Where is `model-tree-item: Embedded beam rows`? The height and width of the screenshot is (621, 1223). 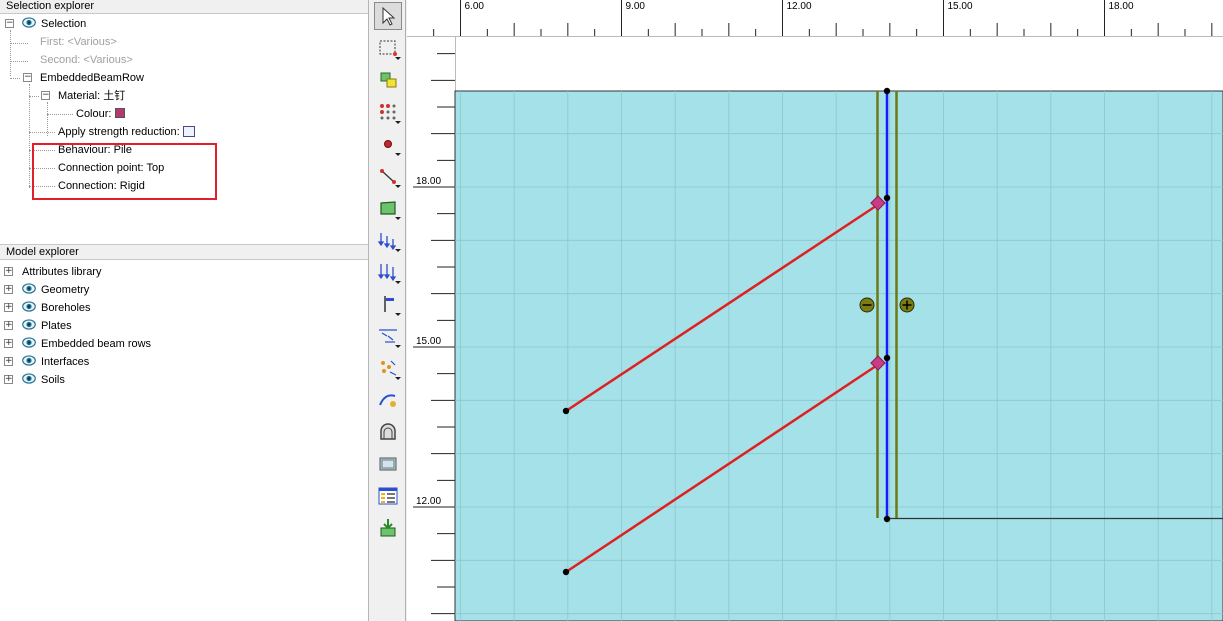 model-tree-item: Embedded beam rows is located at coordinates (86, 344).